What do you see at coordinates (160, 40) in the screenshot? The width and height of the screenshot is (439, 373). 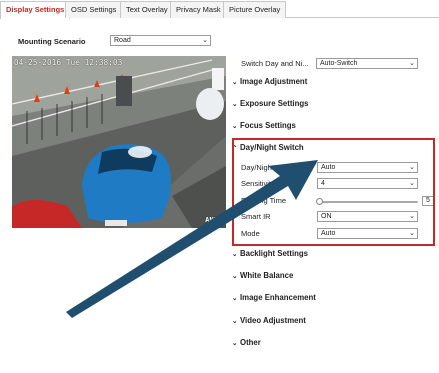 I see `mounting-scenario-select: Road ⌄` at bounding box center [160, 40].